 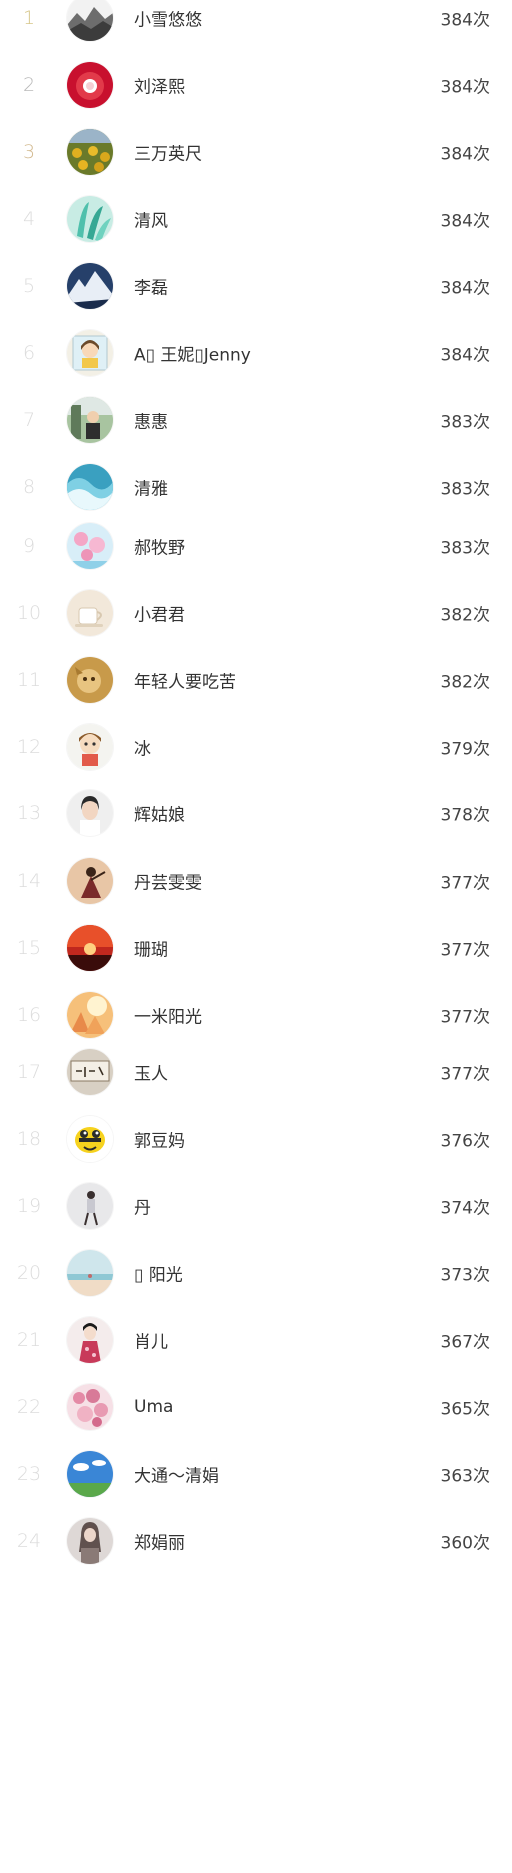 What do you see at coordinates (256, 25) in the screenshot?
I see `list-item: 1 小雪悠悠 384次` at bounding box center [256, 25].